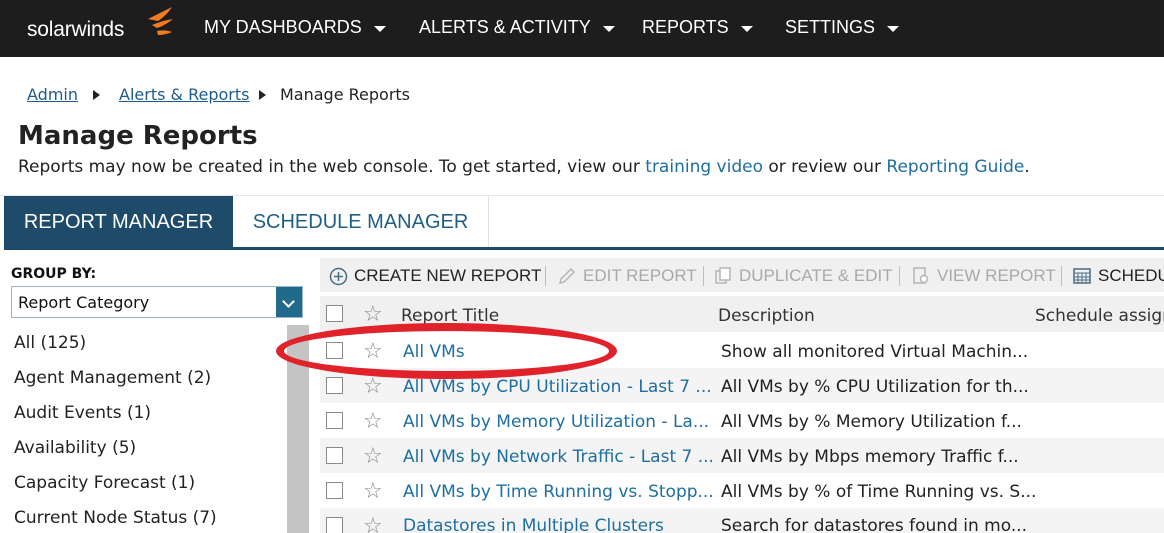  I want to click on schedule-button: SCHEDU, so click(1118, 276).